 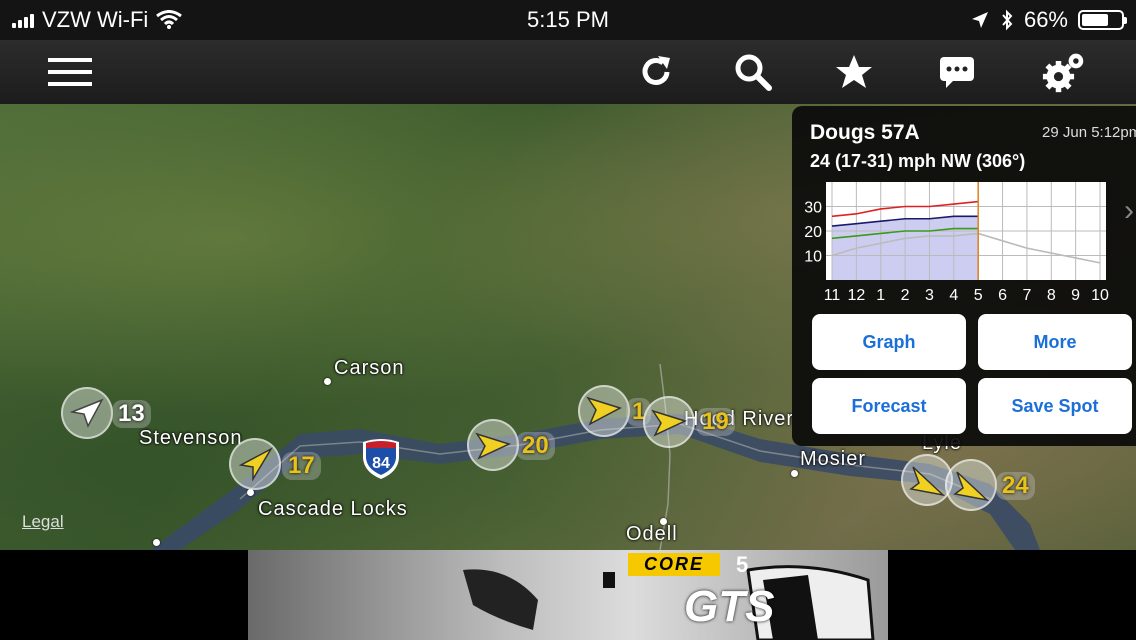 I want to click on status-right: 66%, so click(x=1048, y=20).